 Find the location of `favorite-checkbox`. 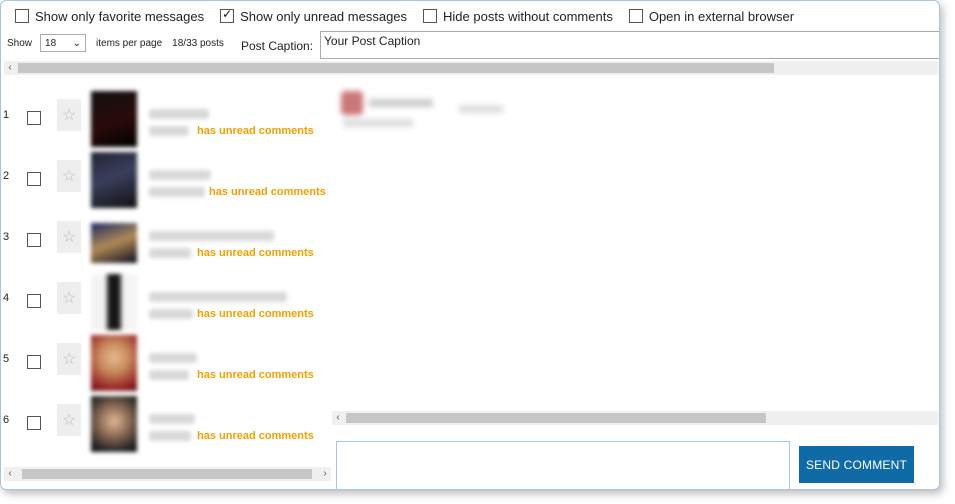

favorite-checkbox is located at coordinates (22, 16).